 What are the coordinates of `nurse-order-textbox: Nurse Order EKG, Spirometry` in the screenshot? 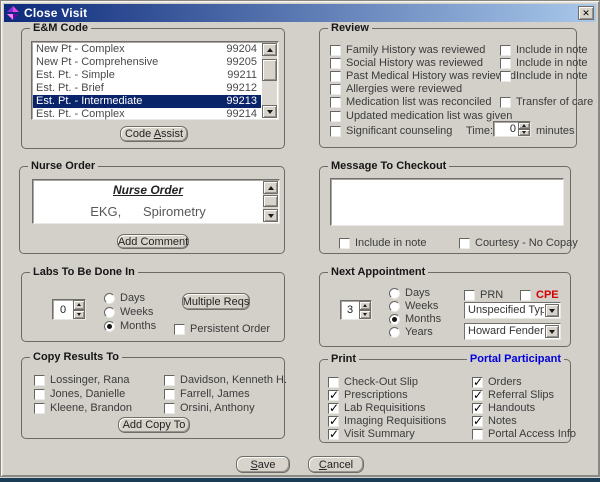 It's located at (156, 201).